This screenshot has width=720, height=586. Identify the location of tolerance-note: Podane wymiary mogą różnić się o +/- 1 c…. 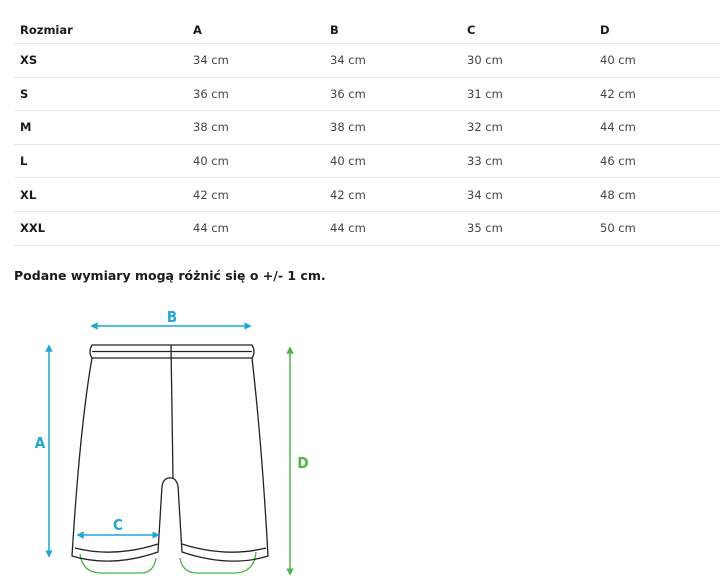
(170, 275).